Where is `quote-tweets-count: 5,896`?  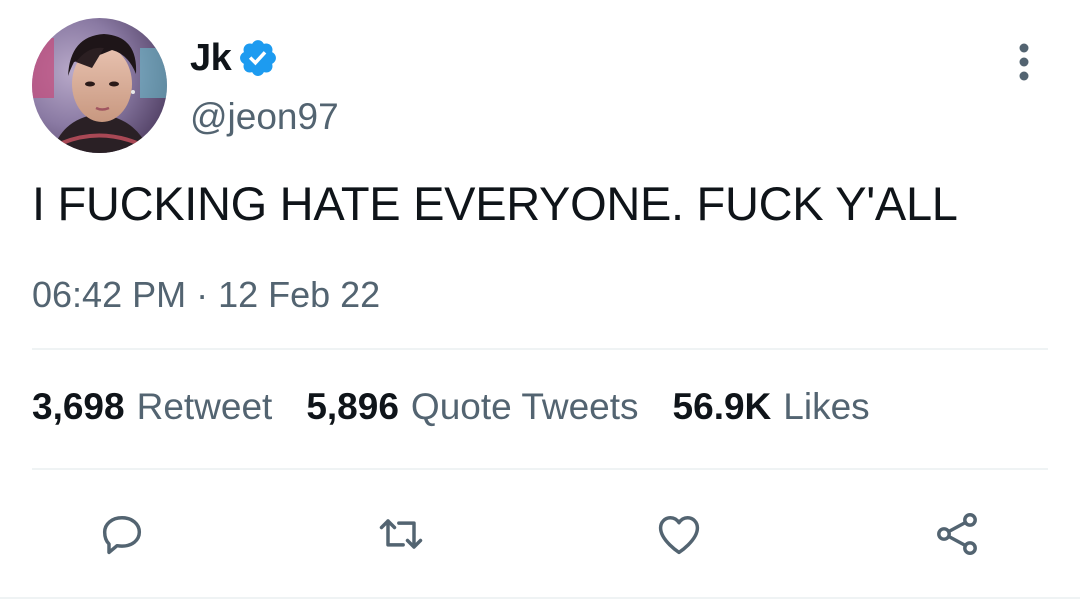
quote-tweets-count: 5,896 is located at coordinates (352, 406).